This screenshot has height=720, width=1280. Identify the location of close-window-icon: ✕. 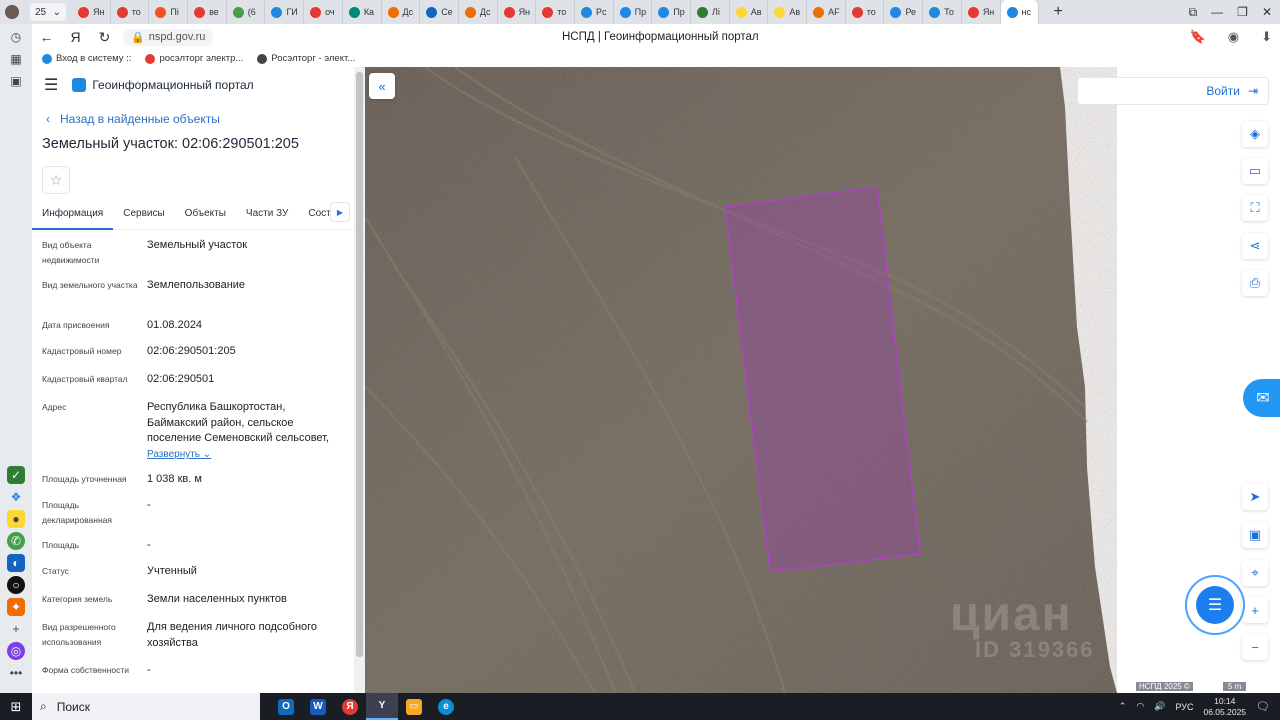
(1267, 12).